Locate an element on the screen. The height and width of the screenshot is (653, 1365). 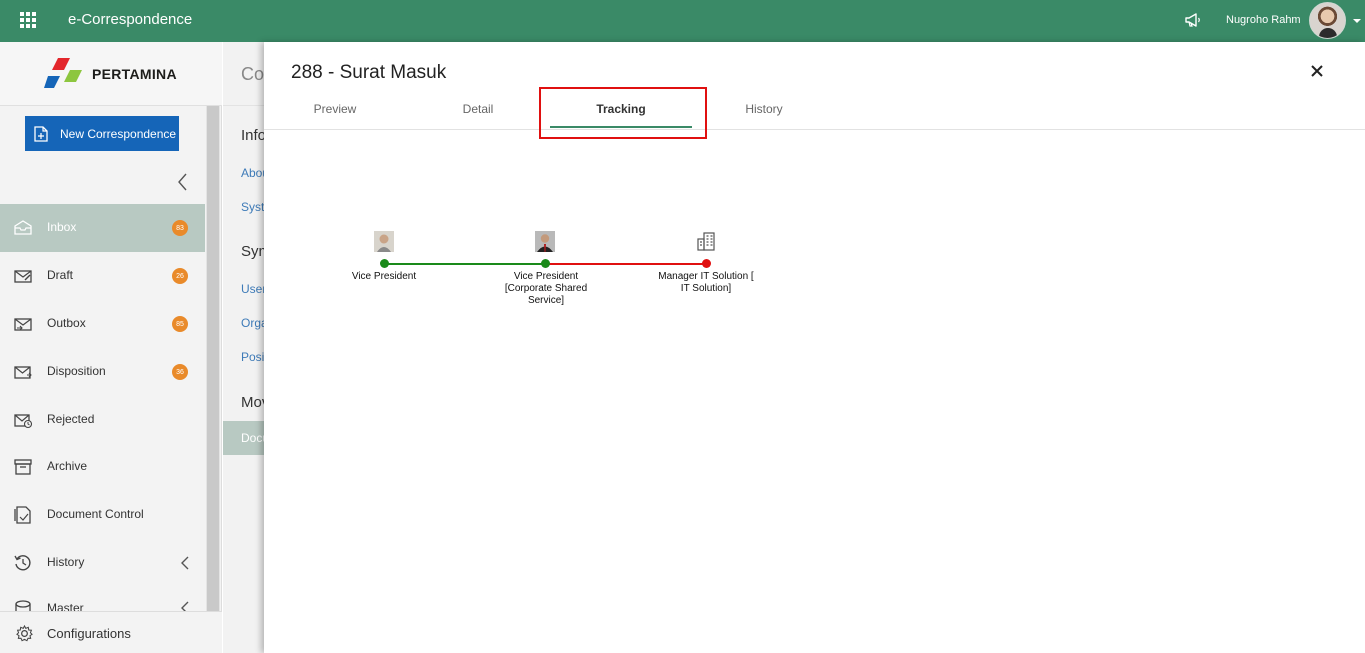
logo-text: PERTAMINA is located at coordinates (134, 74).